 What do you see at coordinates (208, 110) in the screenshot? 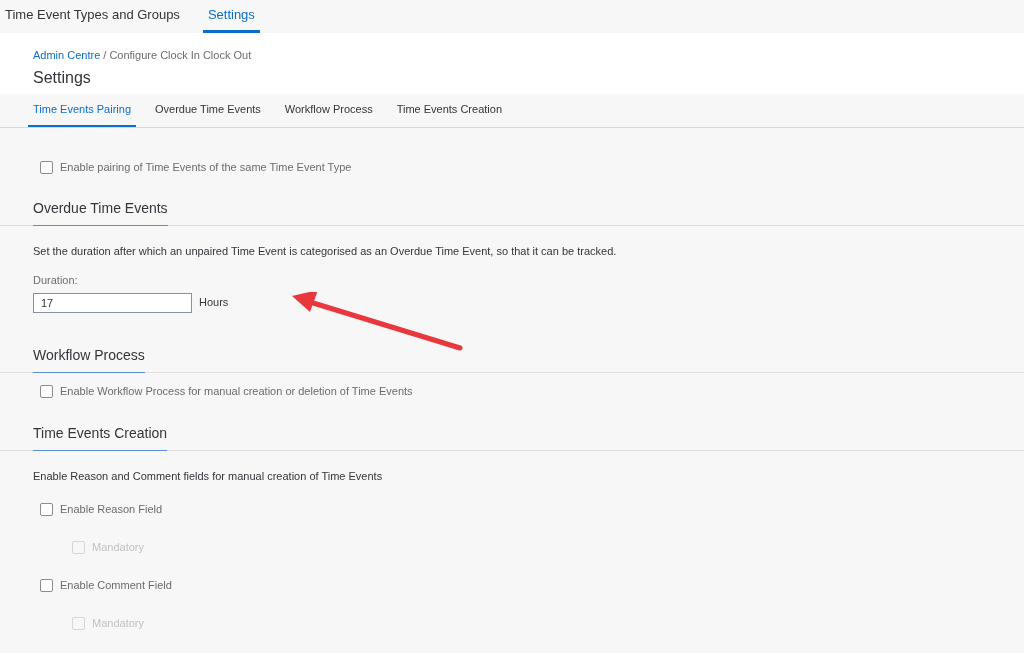
I see `section-tab: Overdue Time Events` at bounding box center [208, 110].